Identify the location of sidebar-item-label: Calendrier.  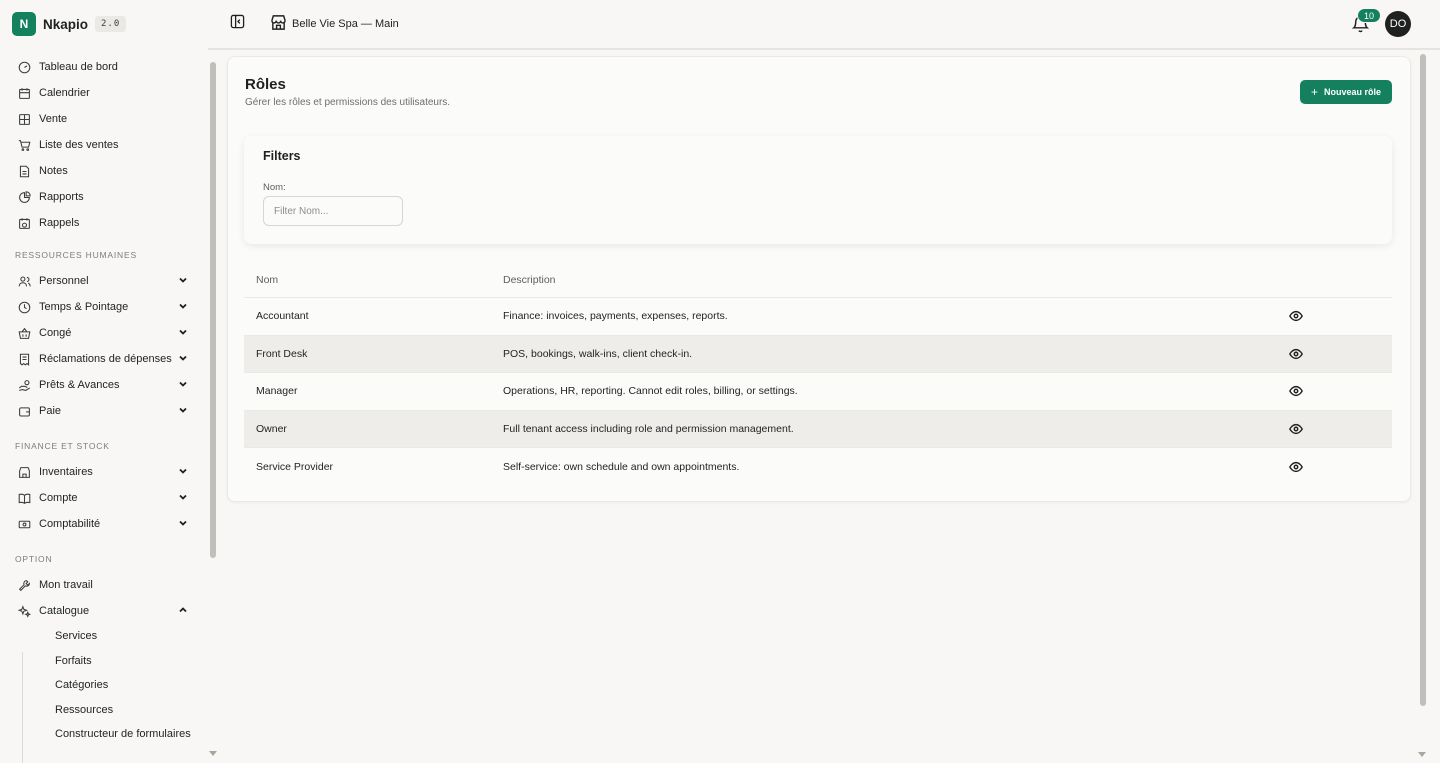
(64, 93).